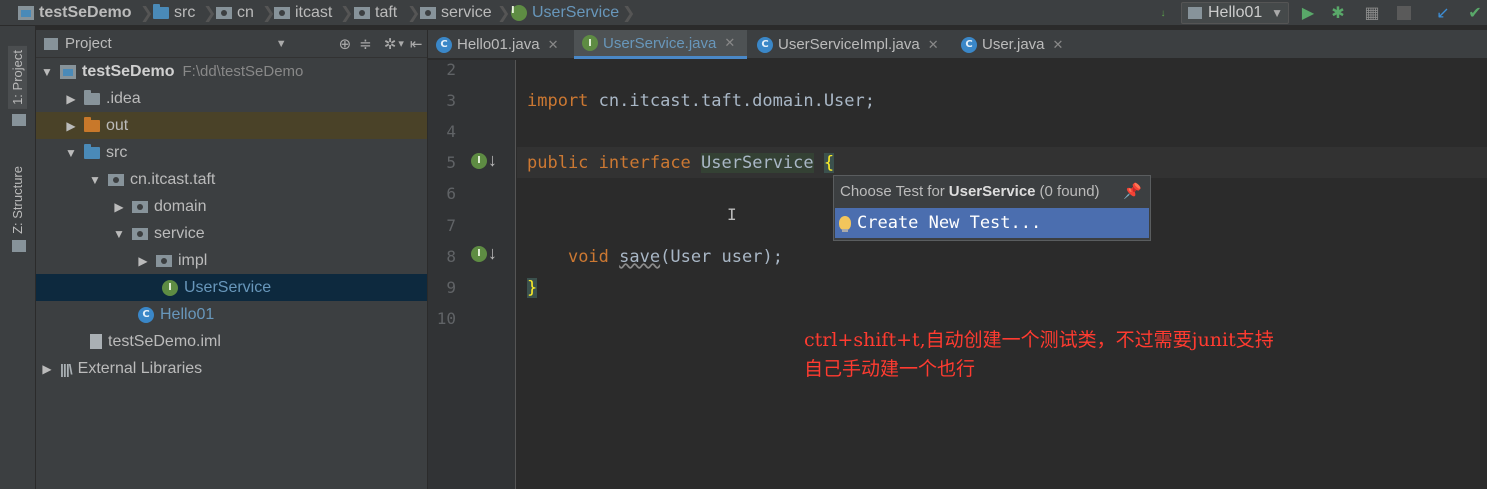 The height and width of the screenshot is (489, 1487). What do you see at coordinates (1132, 191) in the screenshot?
I see `pin-icon: 📌` at bounding box center [1132, 191].